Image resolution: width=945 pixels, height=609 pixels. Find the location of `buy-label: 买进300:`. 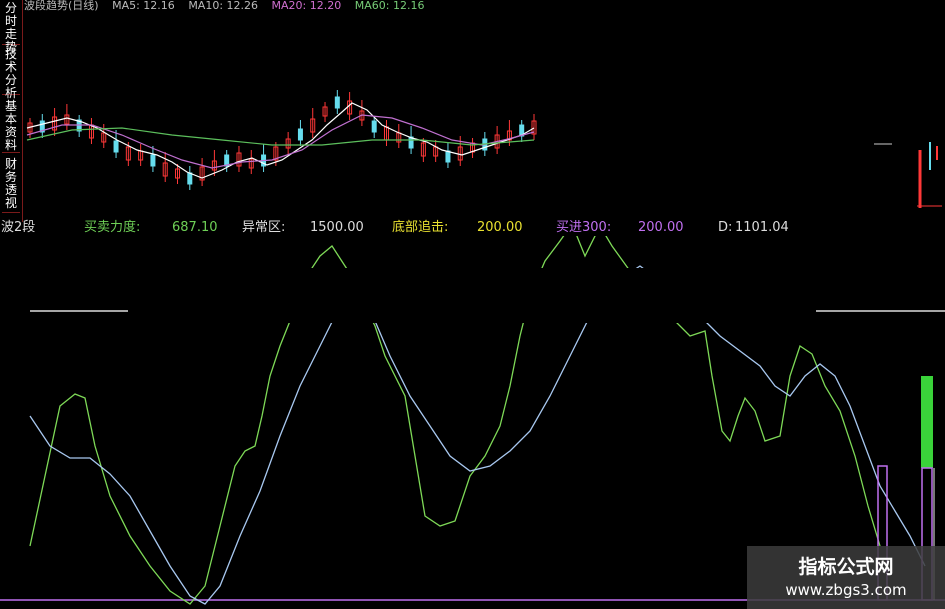

buy-label: 买进300: is located at coordinates (584, 227).